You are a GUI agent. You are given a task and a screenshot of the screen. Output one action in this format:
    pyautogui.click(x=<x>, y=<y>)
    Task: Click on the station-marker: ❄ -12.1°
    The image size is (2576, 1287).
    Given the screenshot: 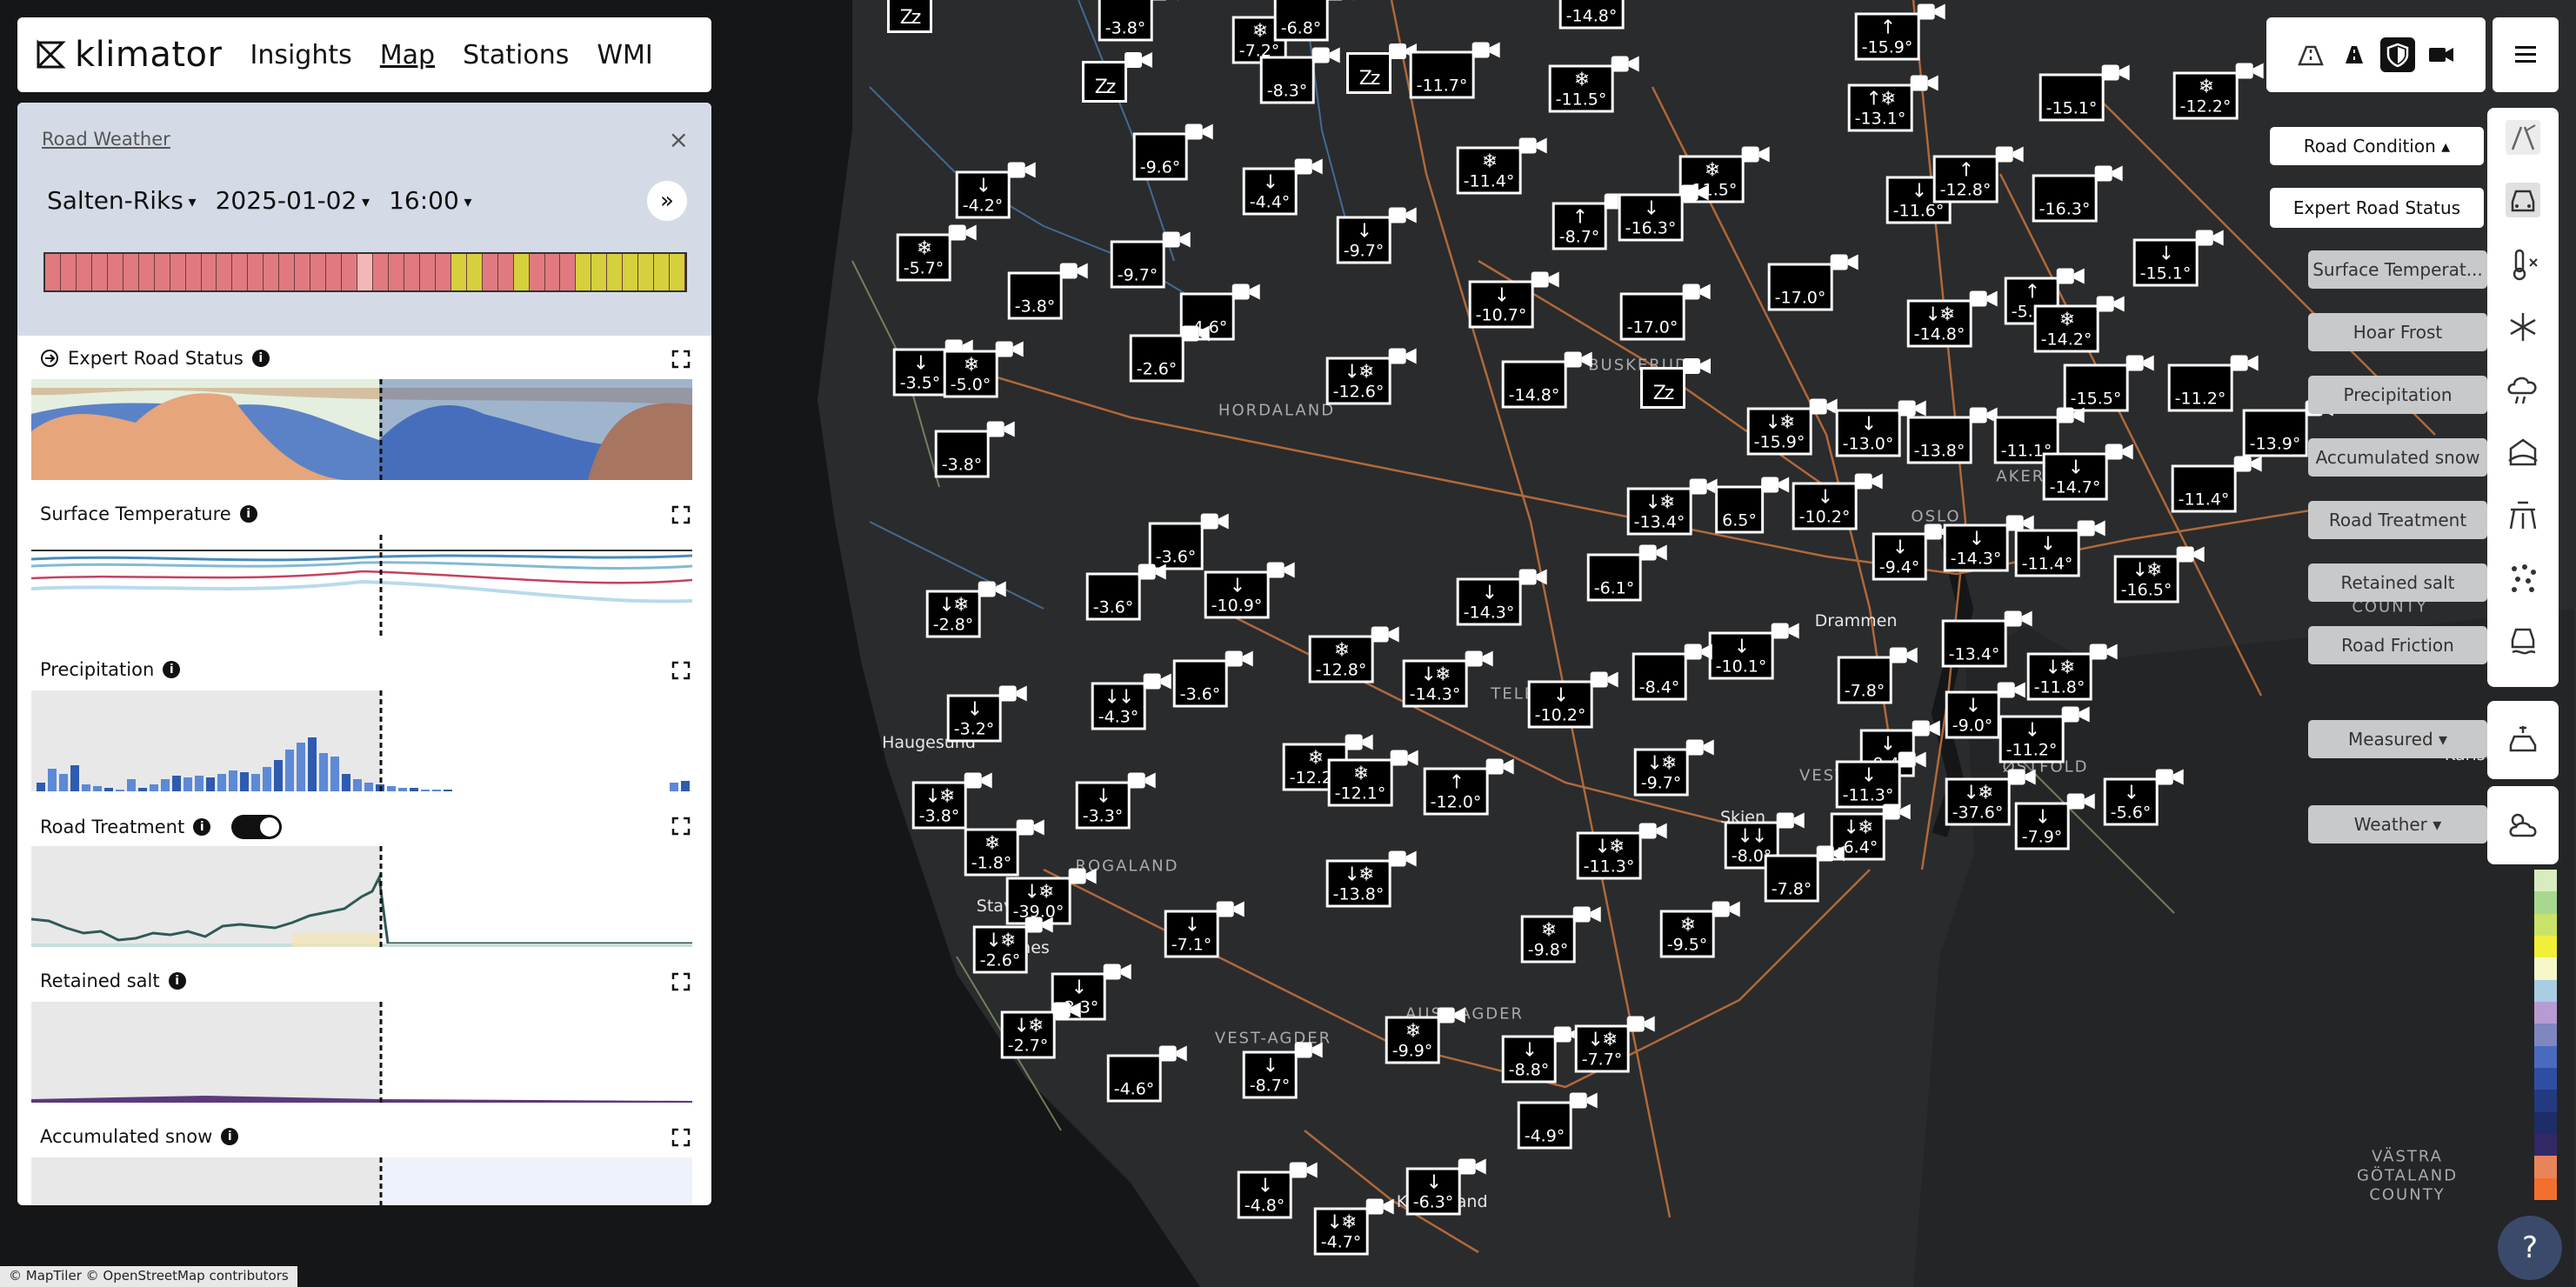 What is the action you would take?
    pyautogui.click(x=1372, y=778)
    